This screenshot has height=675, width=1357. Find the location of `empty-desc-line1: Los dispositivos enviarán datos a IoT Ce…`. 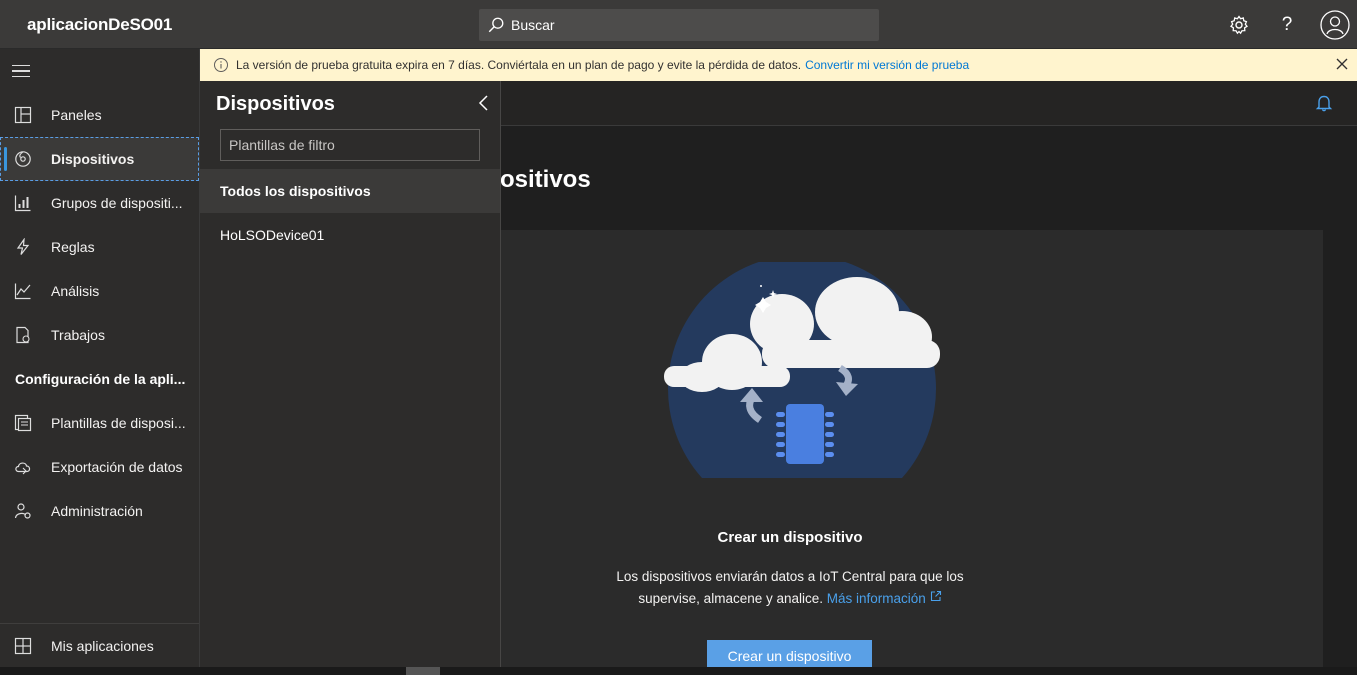

empty-desc-line1: Los dispositivos enviarán datos a IoT Ce… is located at coordinates (790, 576).